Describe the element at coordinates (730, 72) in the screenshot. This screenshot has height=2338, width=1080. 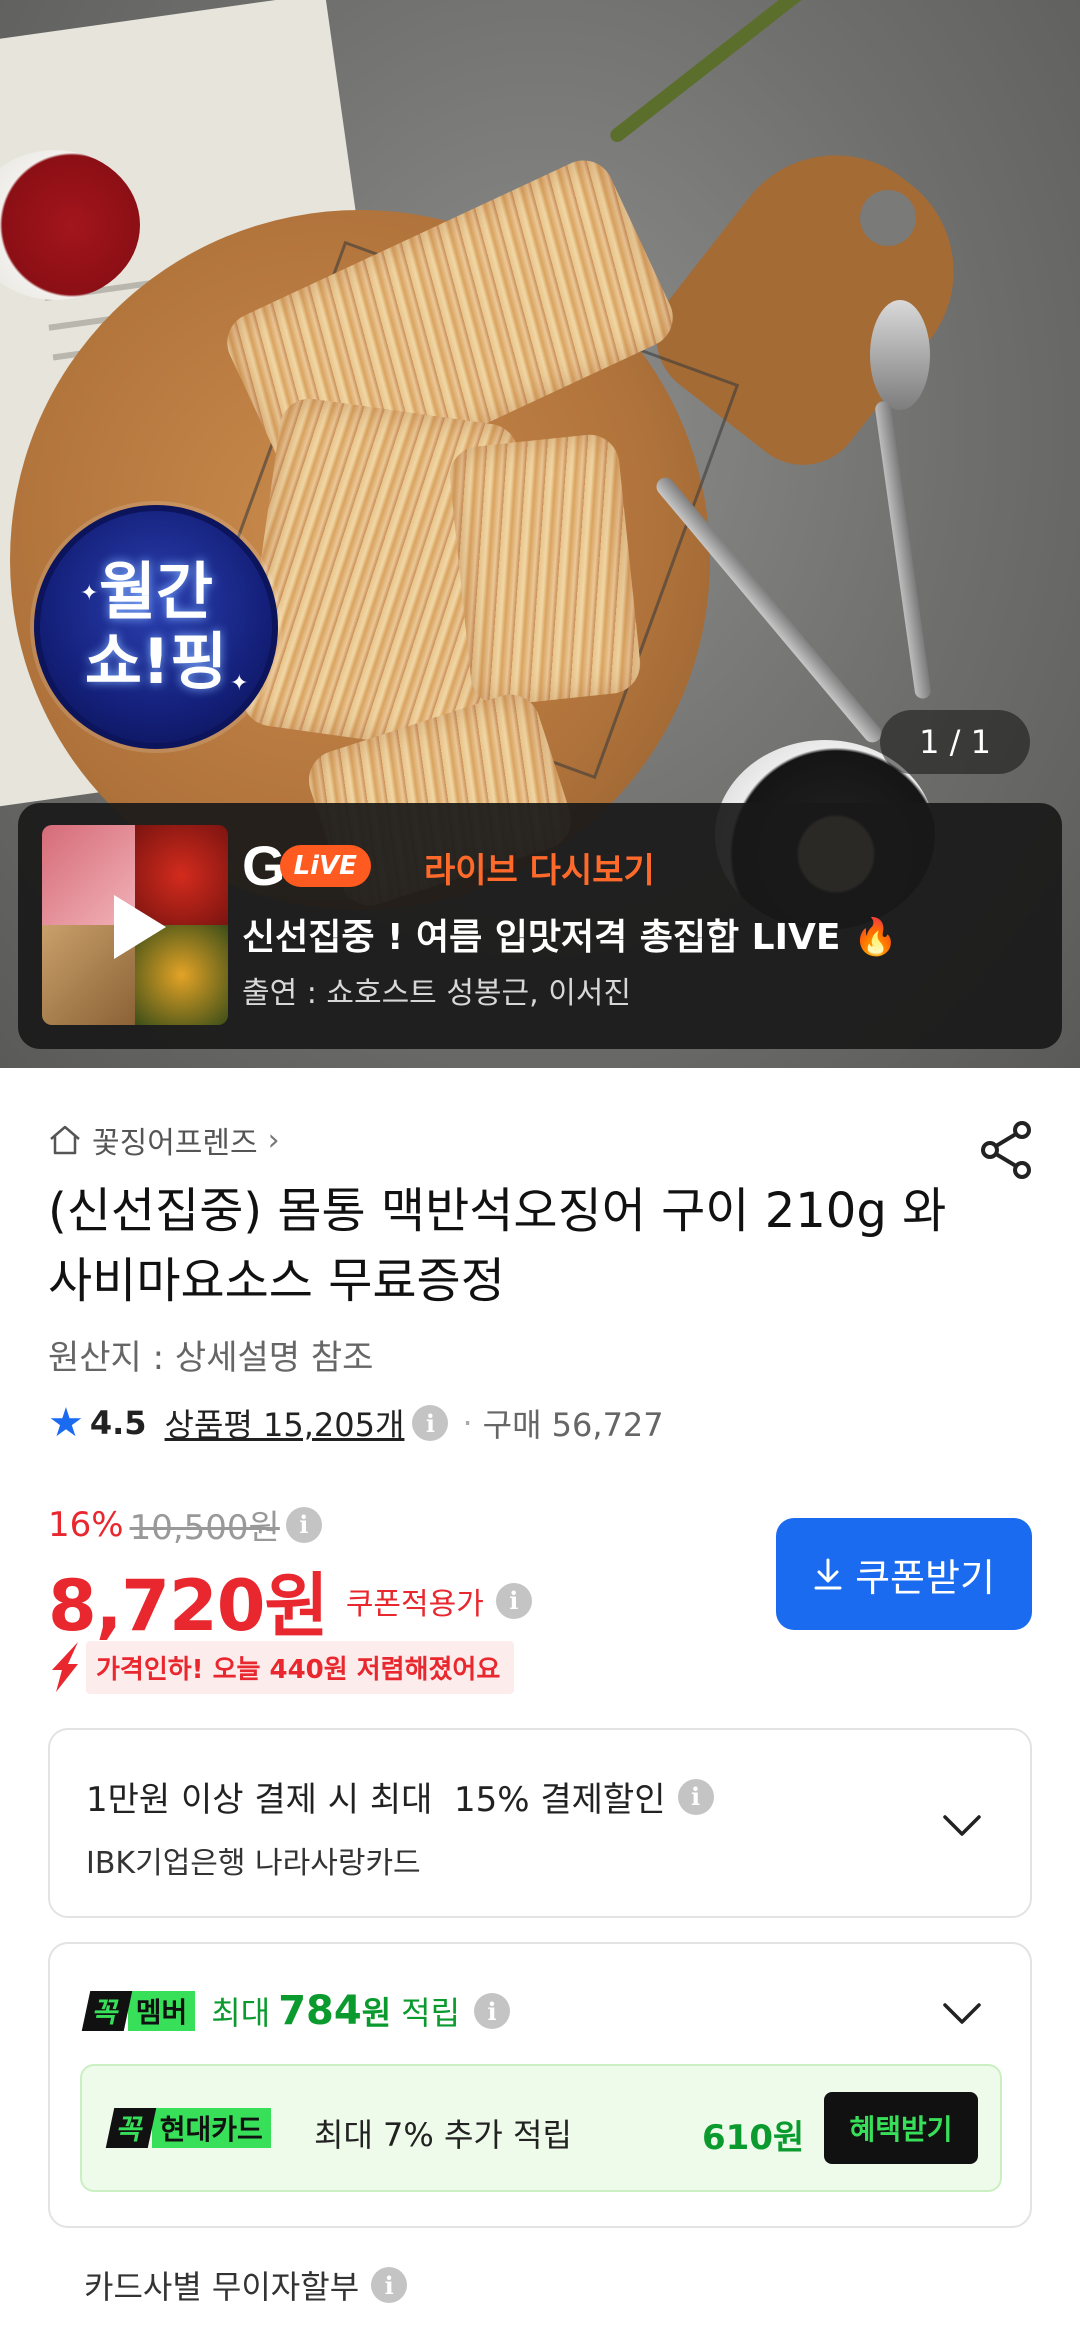
I see `herb-sprig` at that location.